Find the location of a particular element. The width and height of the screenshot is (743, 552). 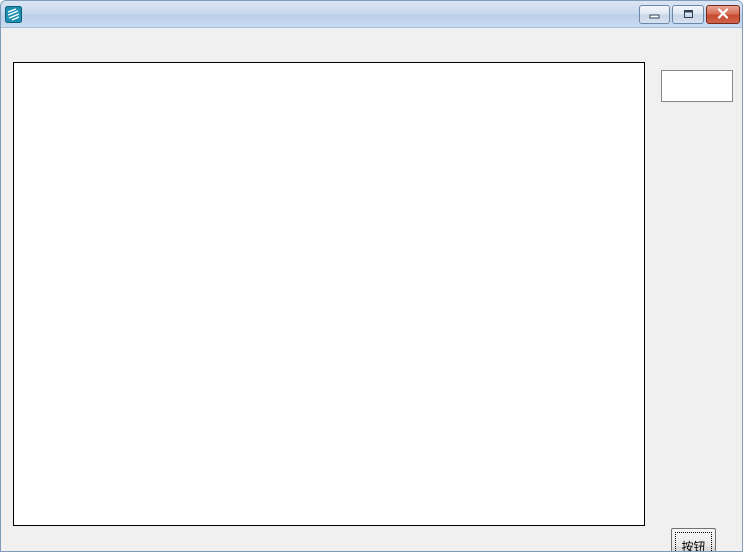

text-input is located at coordinates (697, 86).